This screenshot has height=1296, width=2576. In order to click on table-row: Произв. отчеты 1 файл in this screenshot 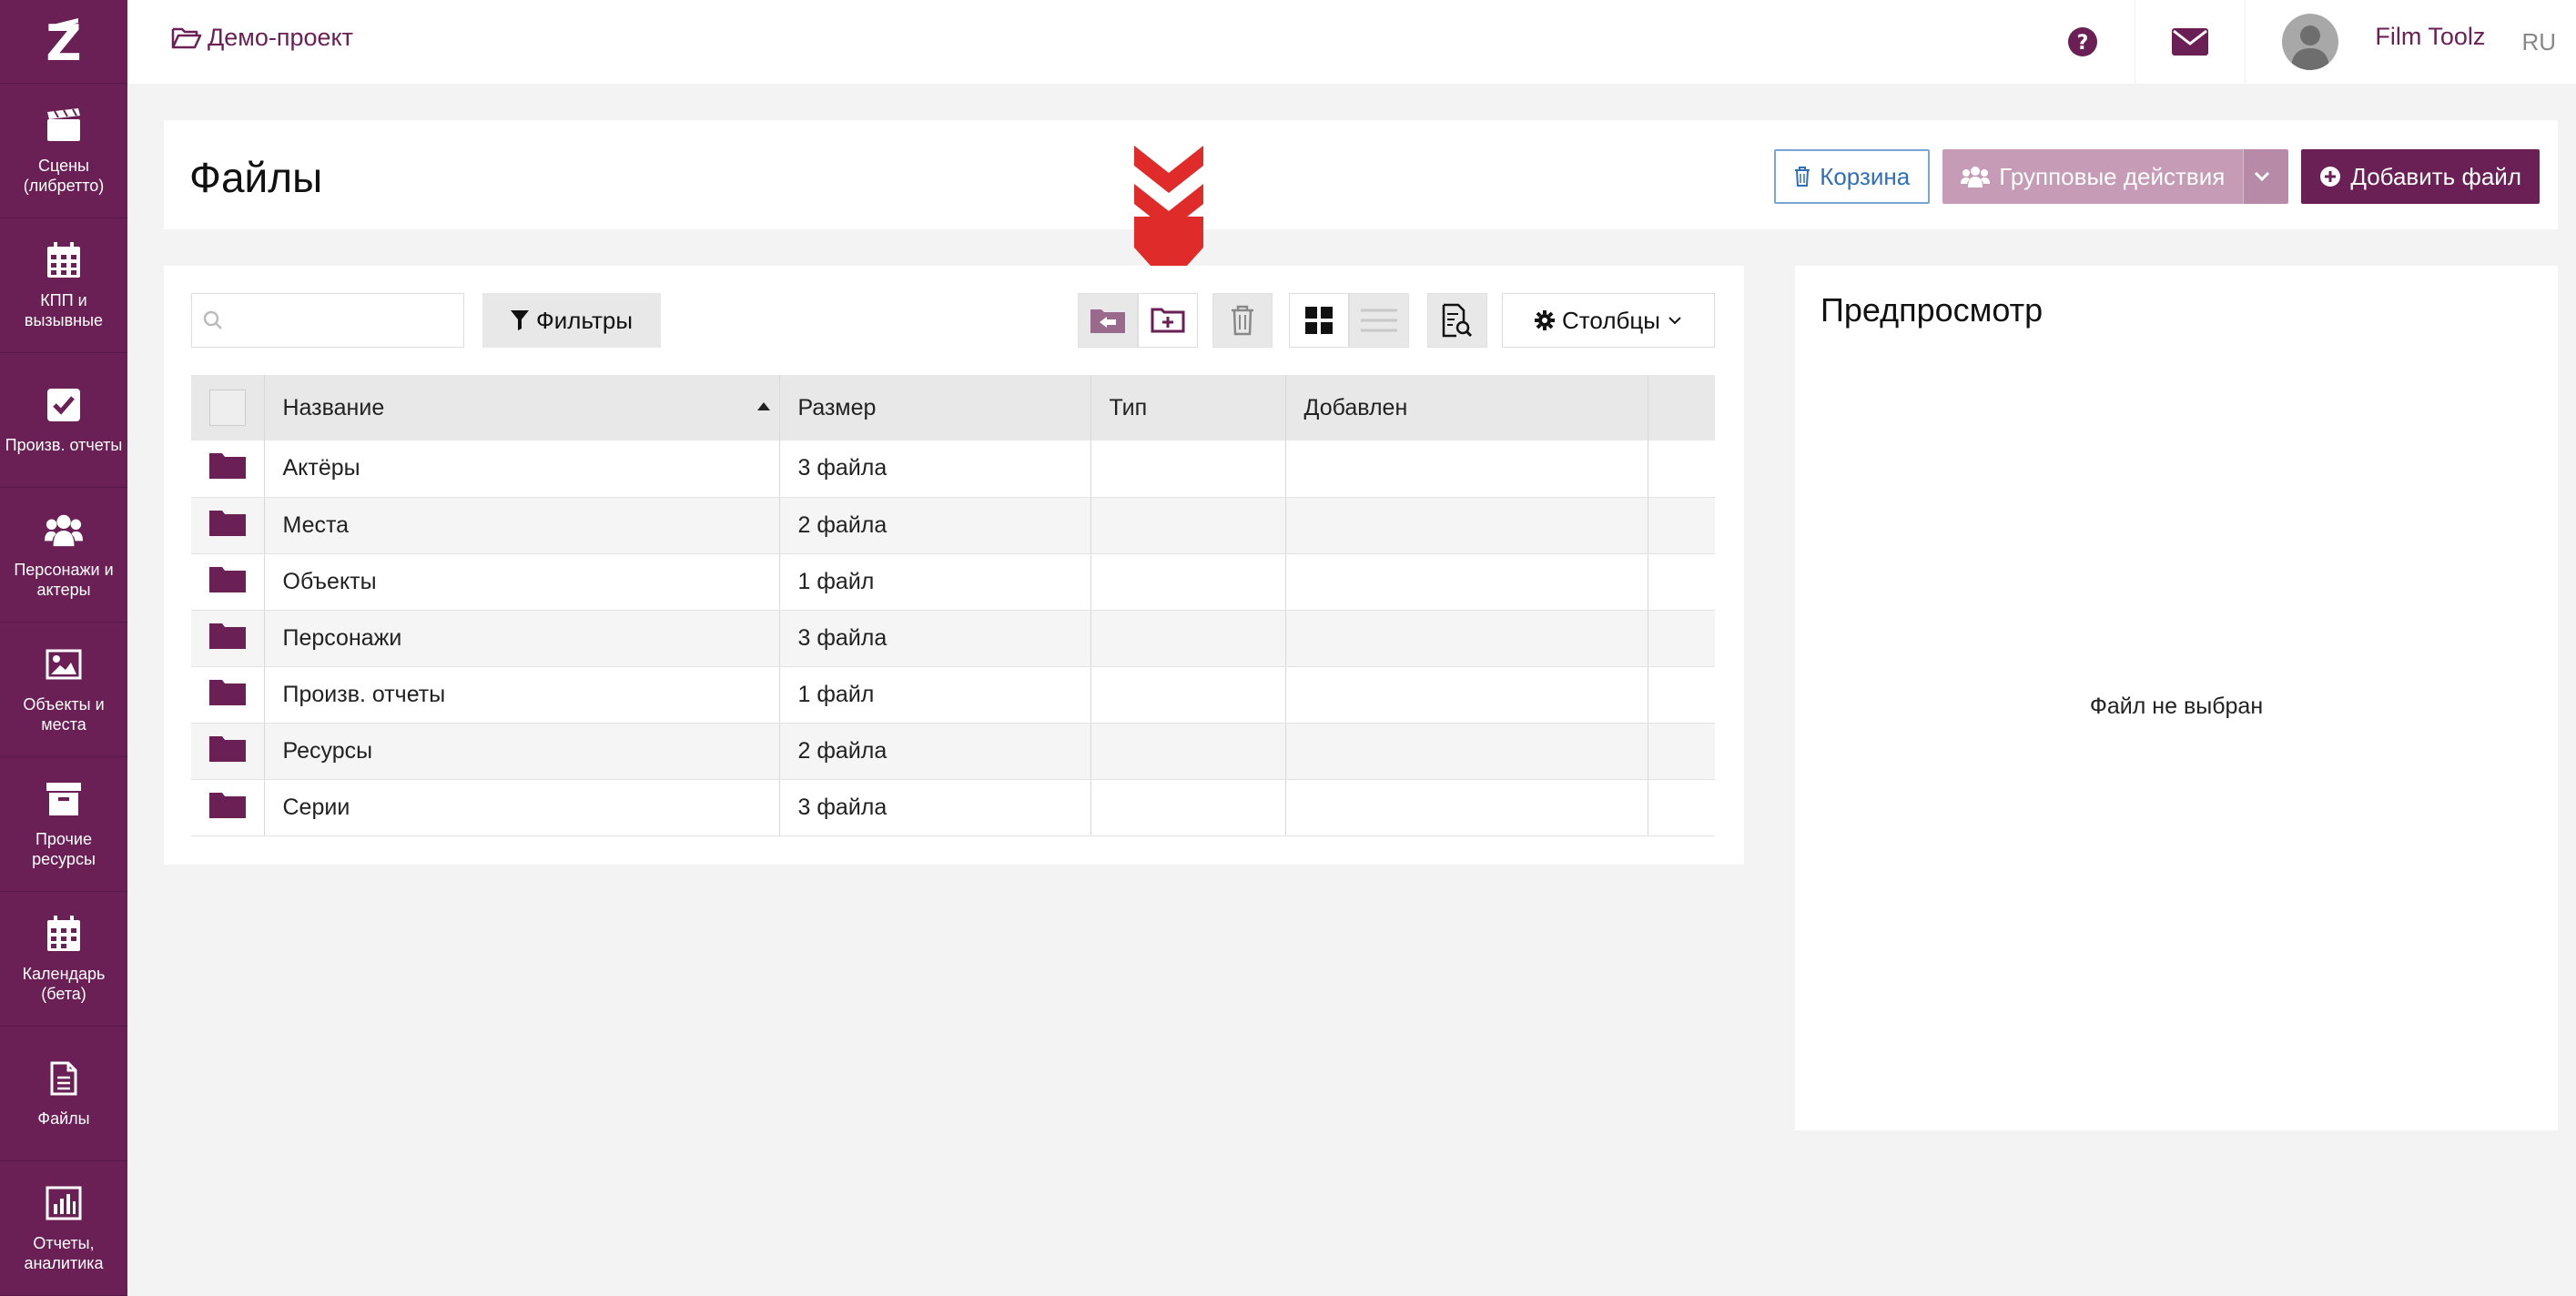, I will do `click(953, 695)`.